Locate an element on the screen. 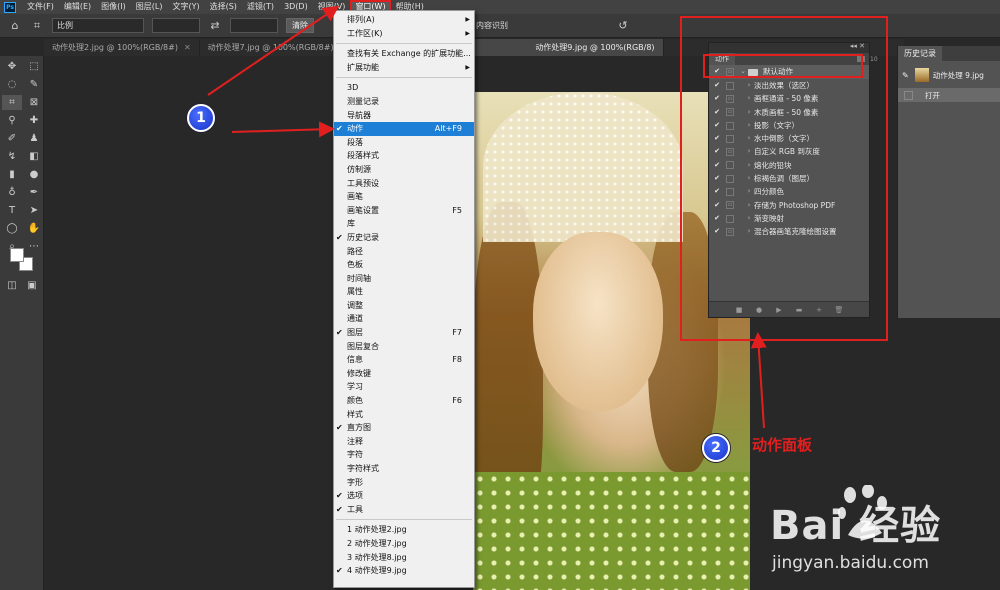  step-badge-1: 1 is located at coordinates (201, 118).